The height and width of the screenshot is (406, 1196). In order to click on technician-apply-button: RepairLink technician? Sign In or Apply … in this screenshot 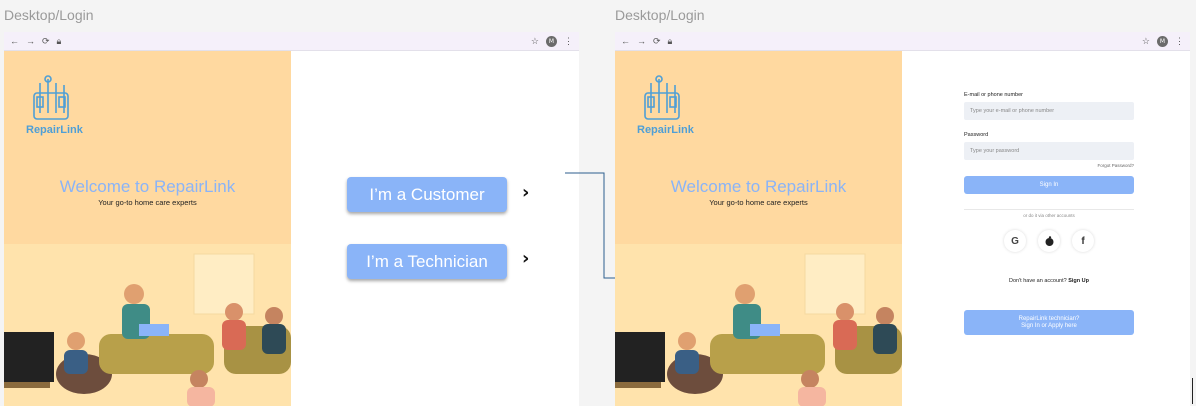, I will do `click(1049, 322)`.